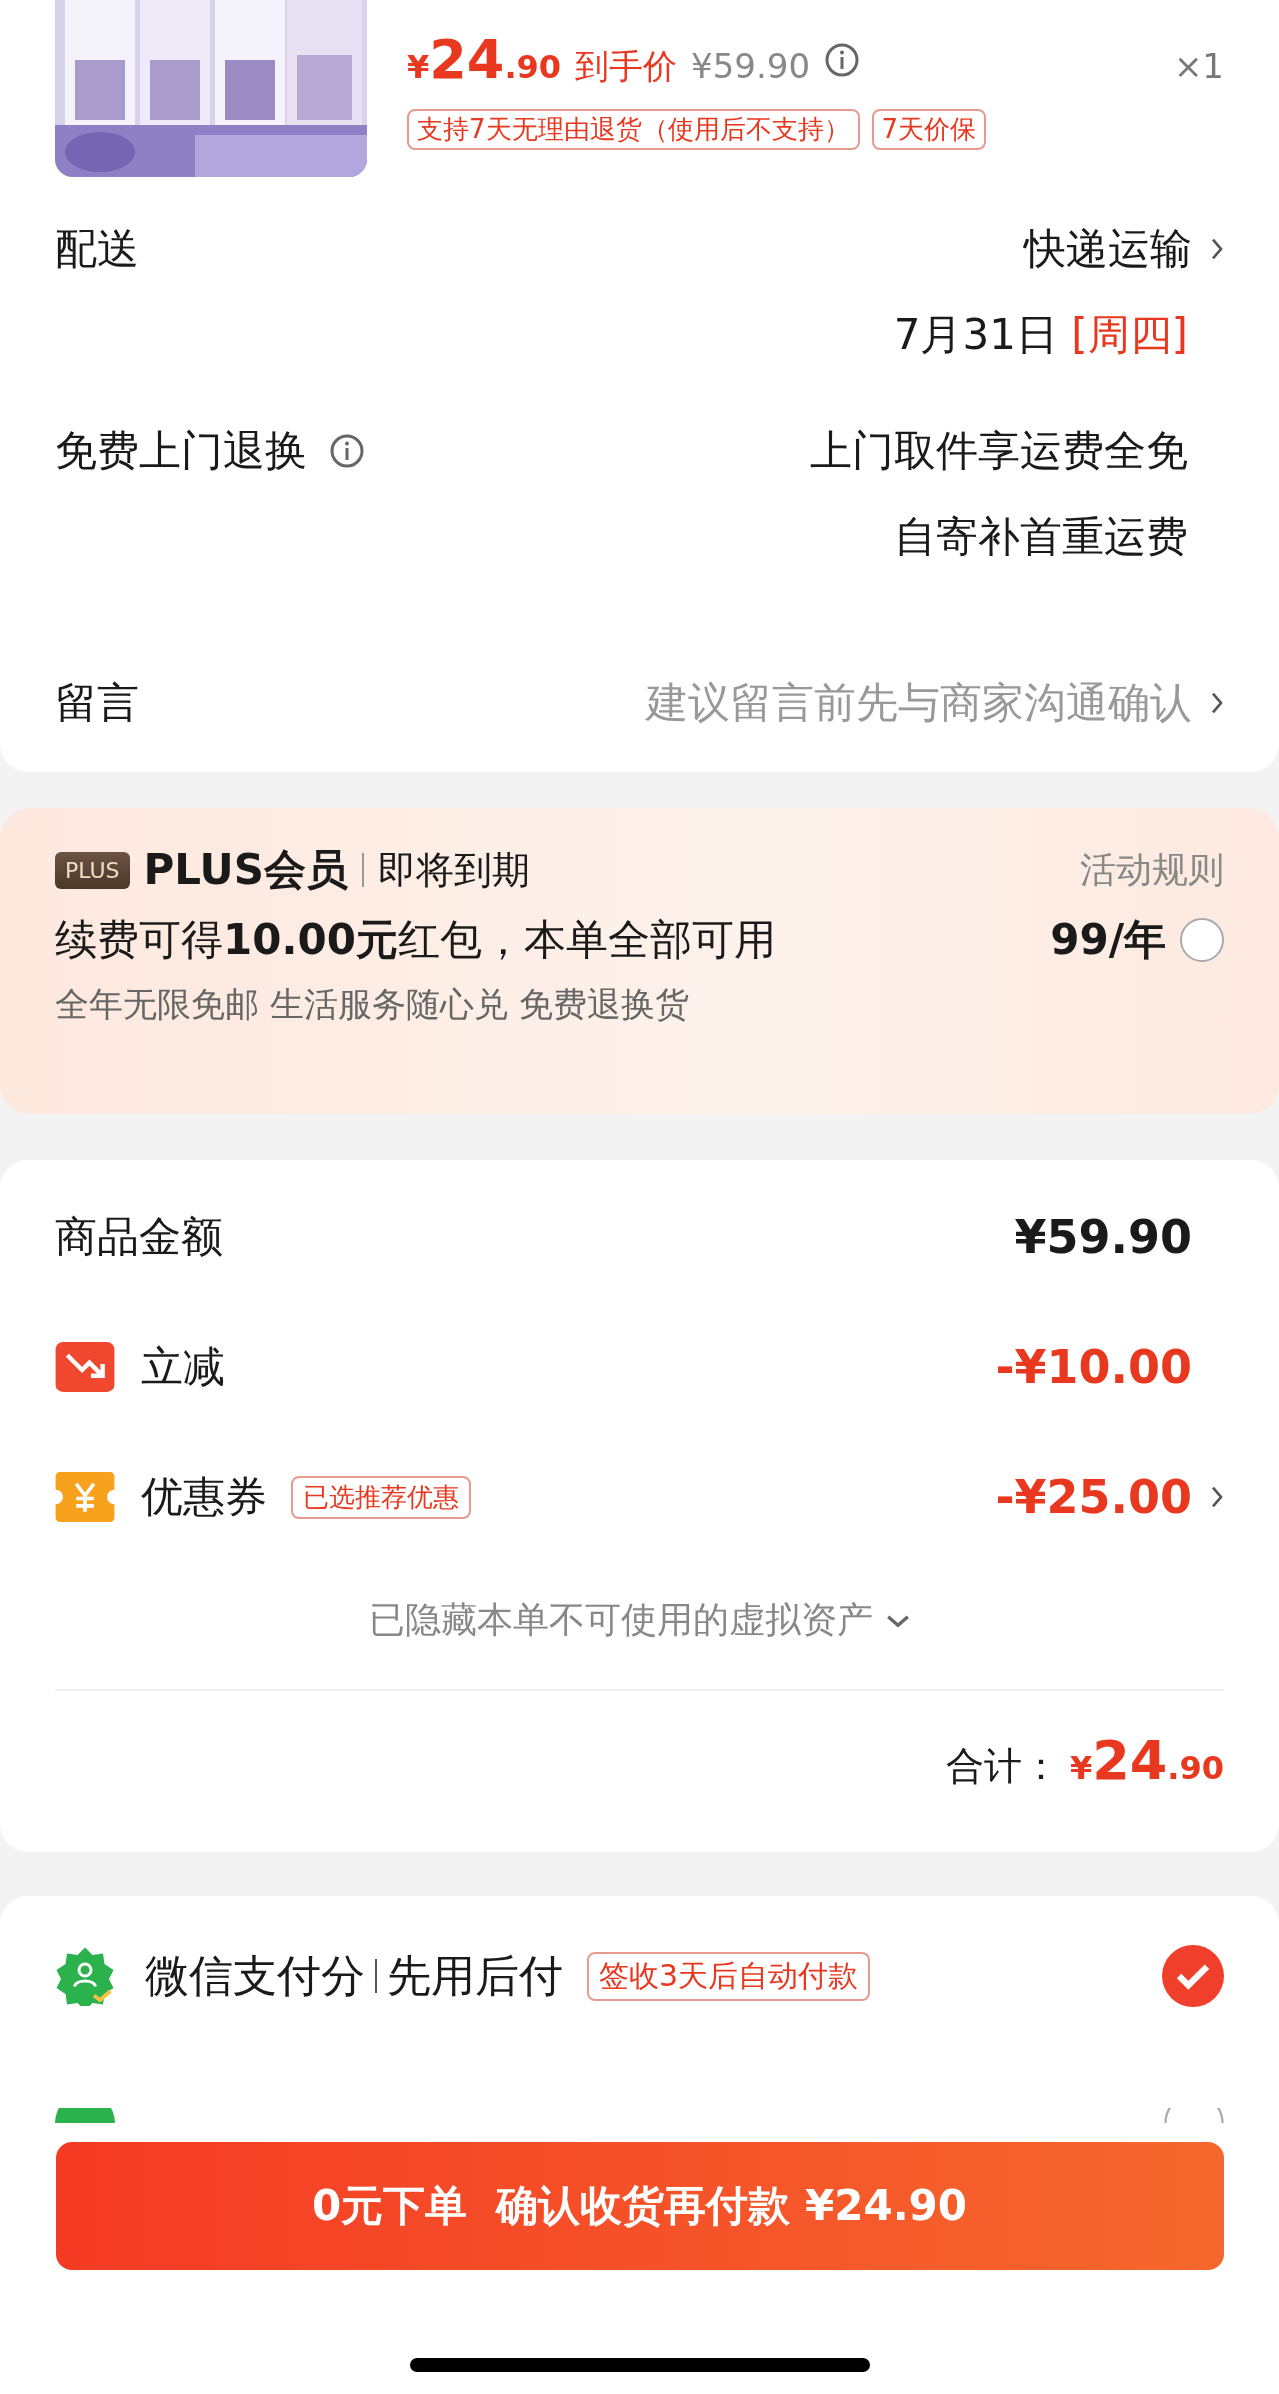  What do you see at coordinates (1103, 1237) in the screenshot?
I see `summary-amount: ¥59.90` at bounding box center [1103, 1237].